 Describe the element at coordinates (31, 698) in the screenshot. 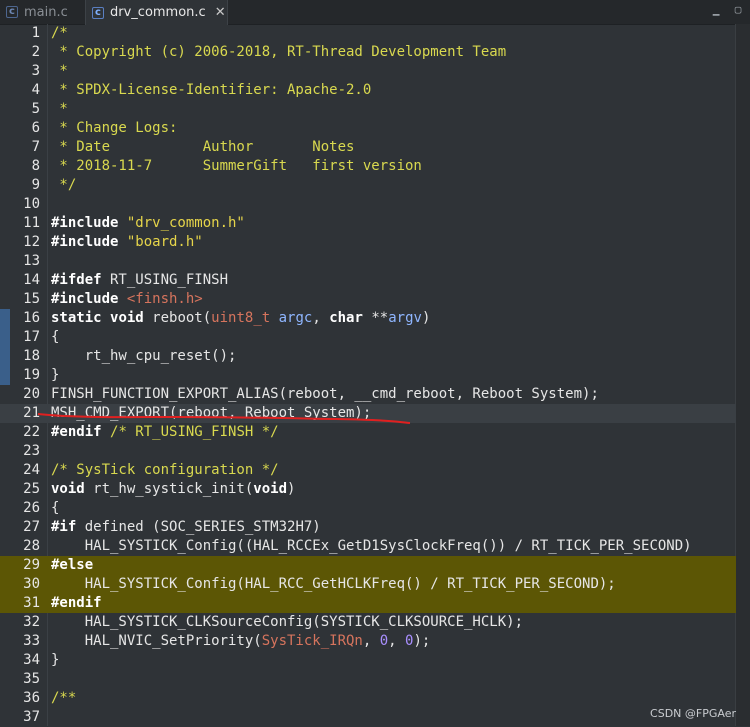

I see `line-number: 36` at that location.